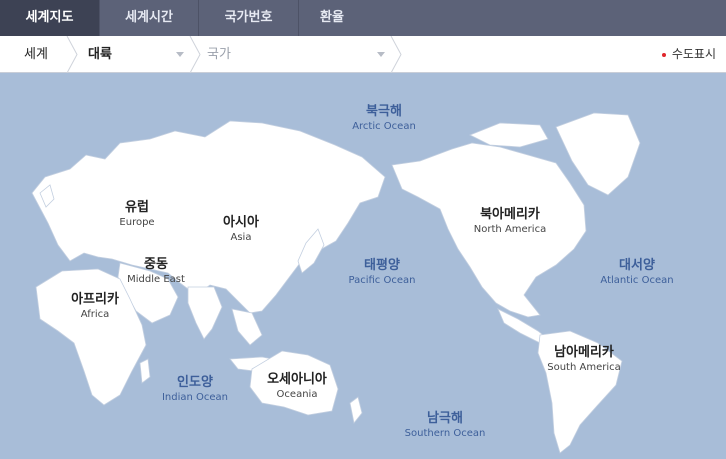 Image resolution: width=726 pixels, height=459 pixels. Describe the element at coordinates (241, 229) in the screenshot. I see `continent-label-asia: 아시아 Asia` at that location.